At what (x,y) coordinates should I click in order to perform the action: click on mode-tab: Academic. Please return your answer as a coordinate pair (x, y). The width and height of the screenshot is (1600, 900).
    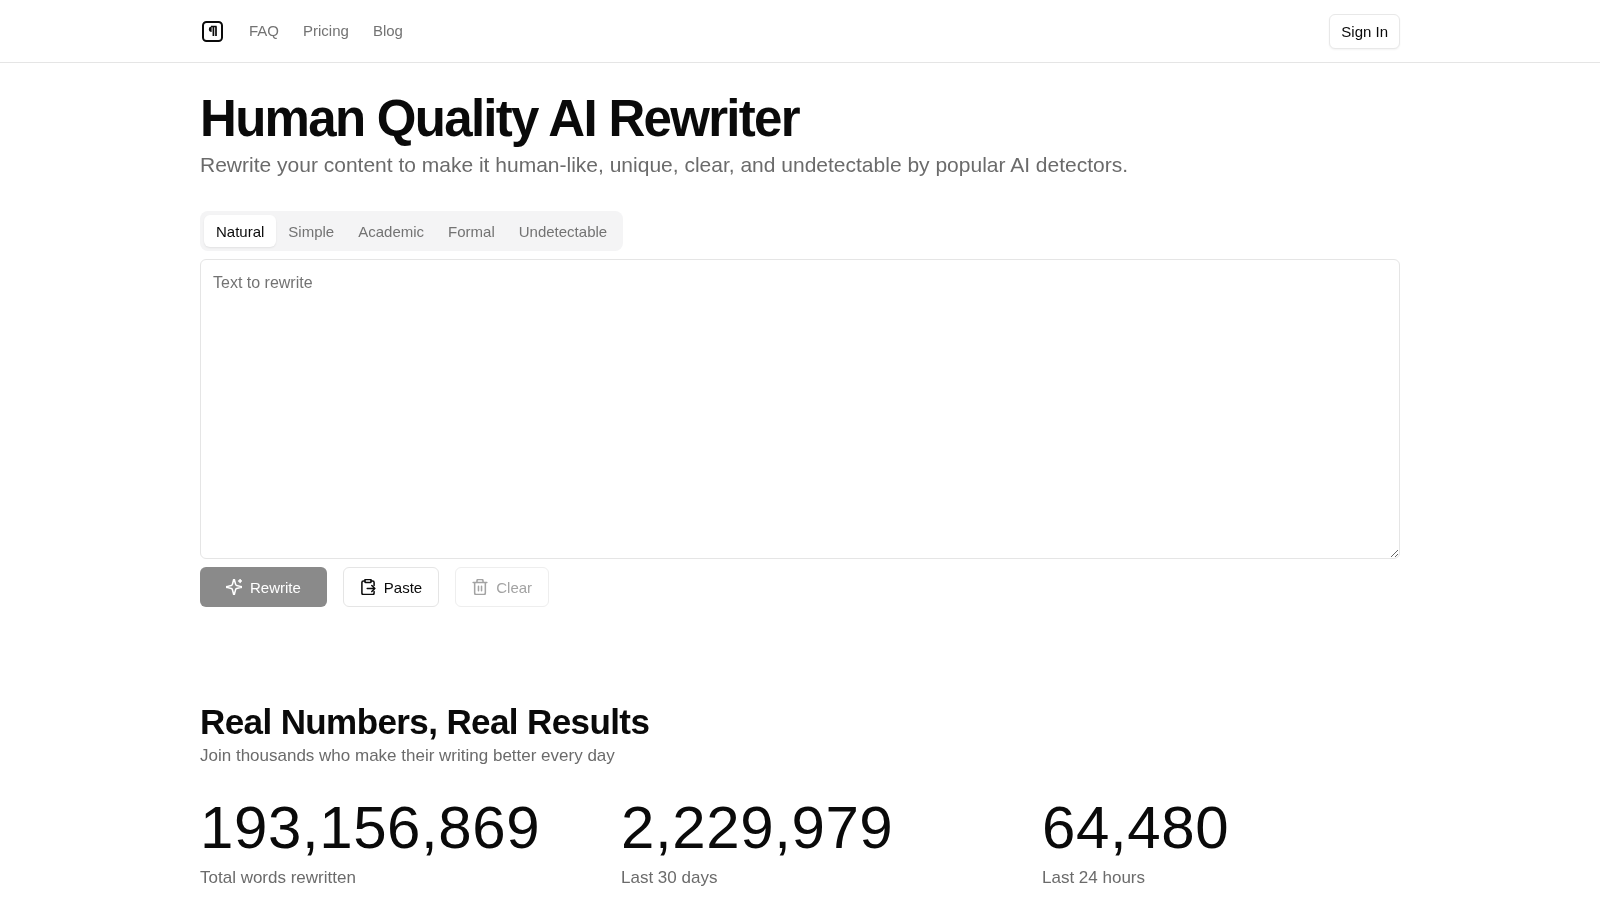
    Looking at the image, I should click on (391, 231).